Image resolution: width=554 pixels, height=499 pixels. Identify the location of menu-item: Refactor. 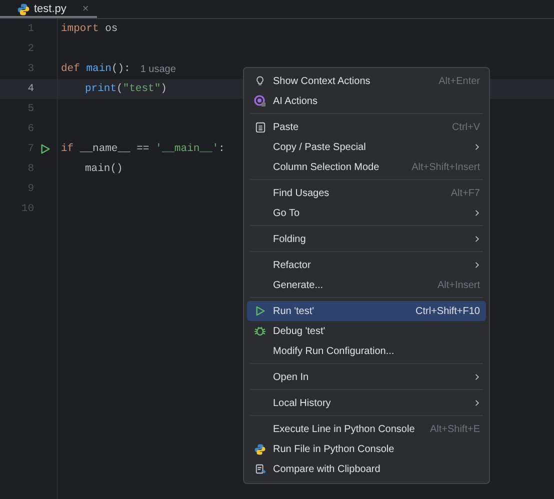
(366, 265).